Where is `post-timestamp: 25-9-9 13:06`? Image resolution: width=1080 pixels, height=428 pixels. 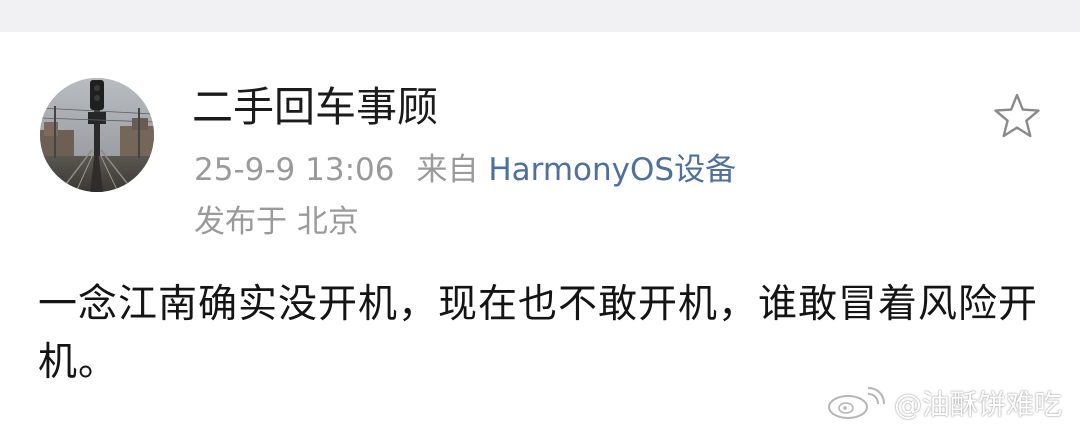
post-timestamp: 25-9-9 13:06 is located at coordinates (294, 170).